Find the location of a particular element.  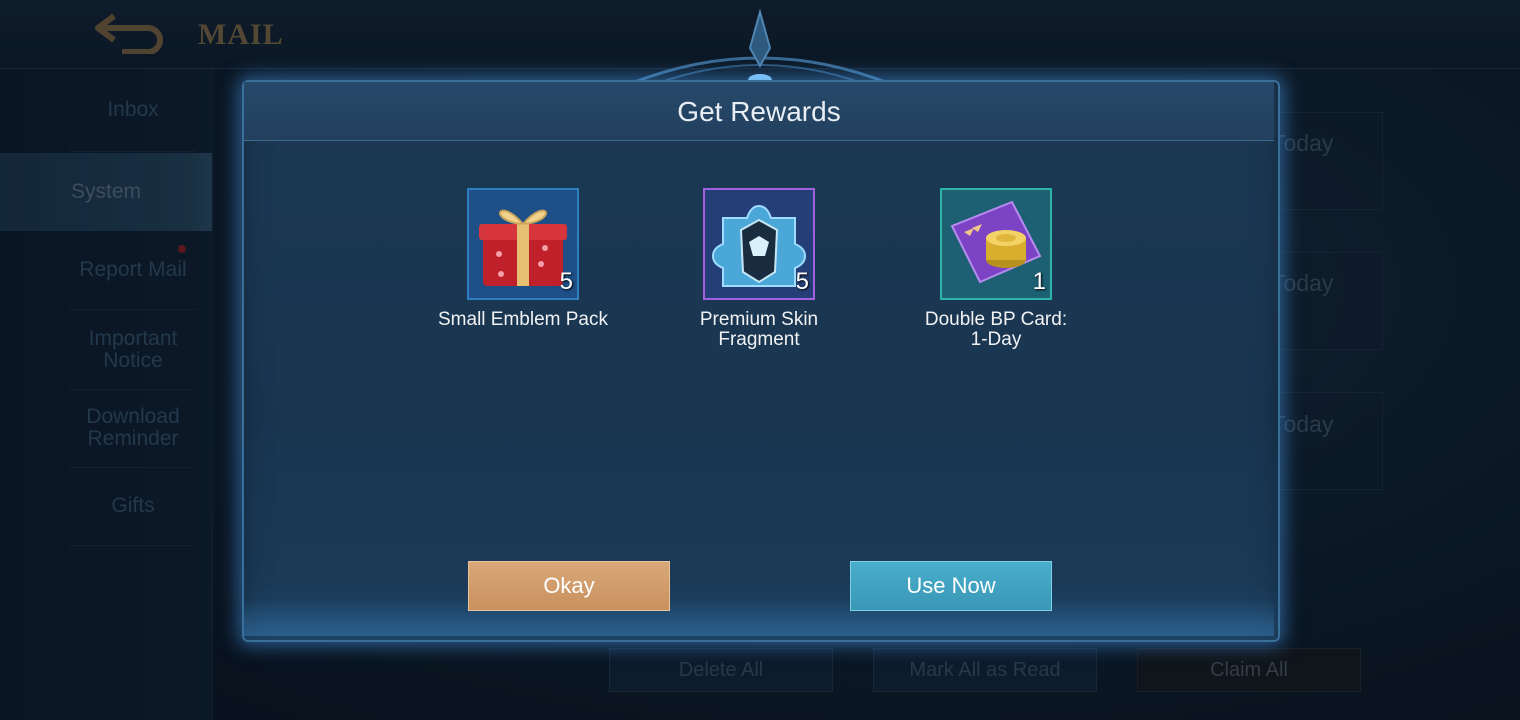

dialog-glow is located at coordinates (759, 618).